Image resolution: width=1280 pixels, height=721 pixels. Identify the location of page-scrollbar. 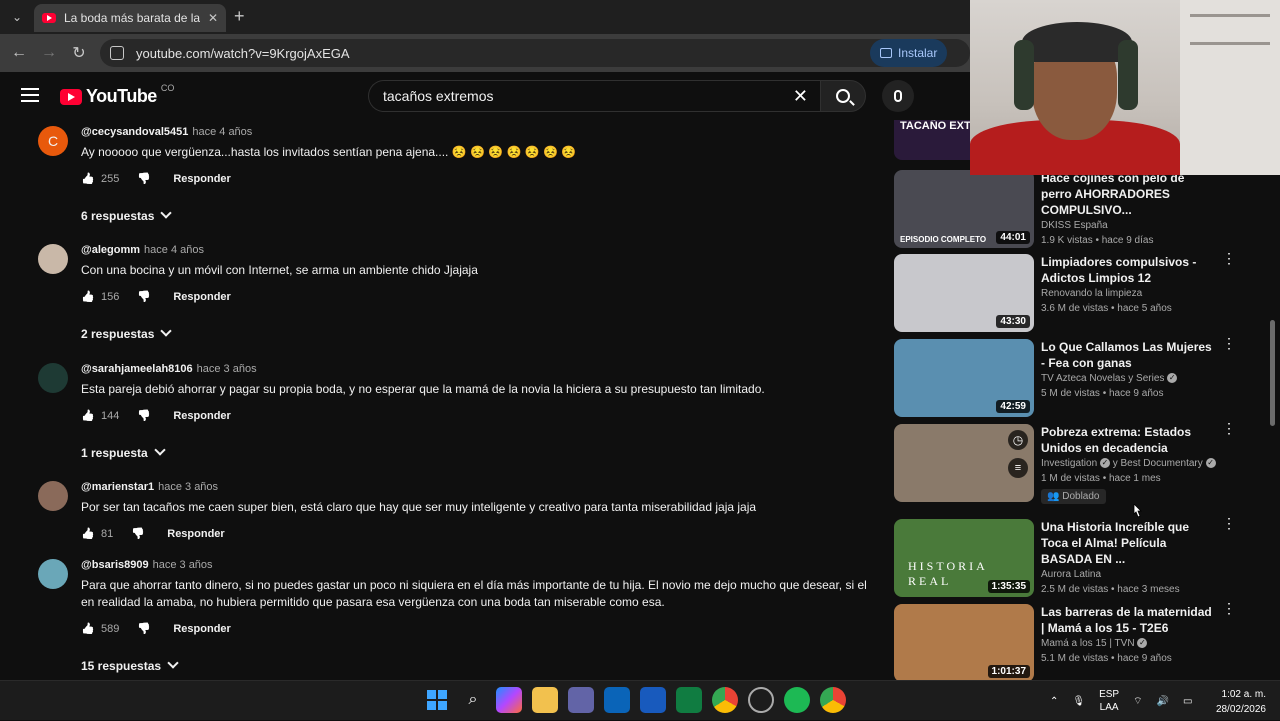
(1272, 400).